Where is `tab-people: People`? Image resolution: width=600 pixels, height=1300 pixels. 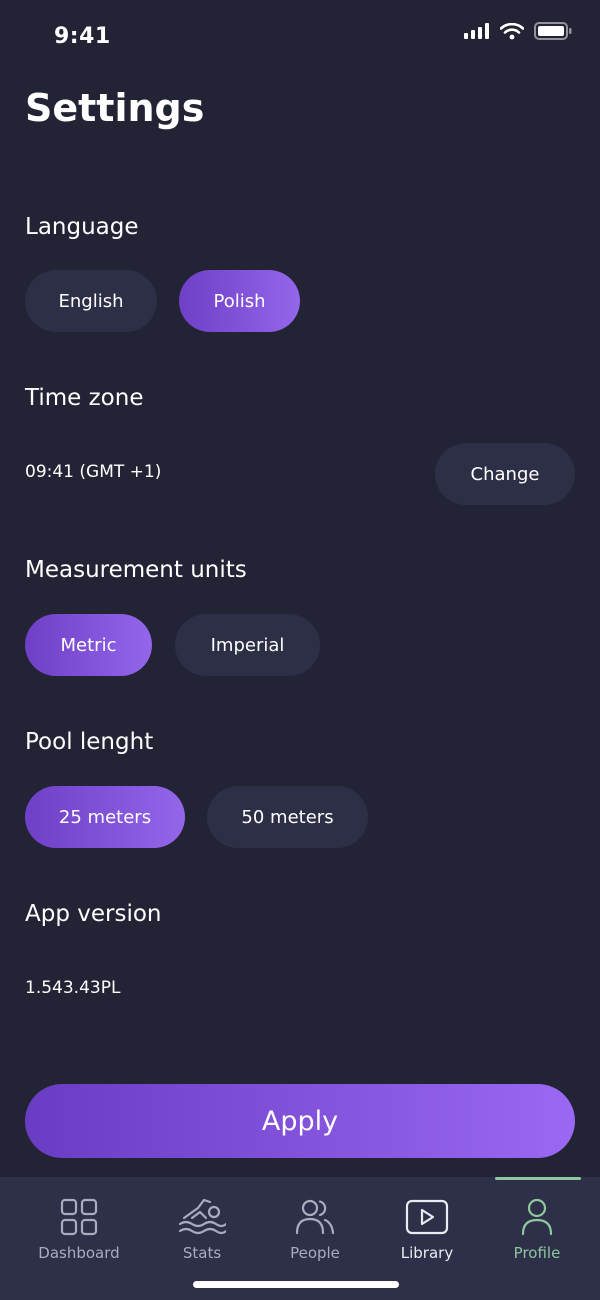 tab-people: People is located at coordinates (315, 1227).